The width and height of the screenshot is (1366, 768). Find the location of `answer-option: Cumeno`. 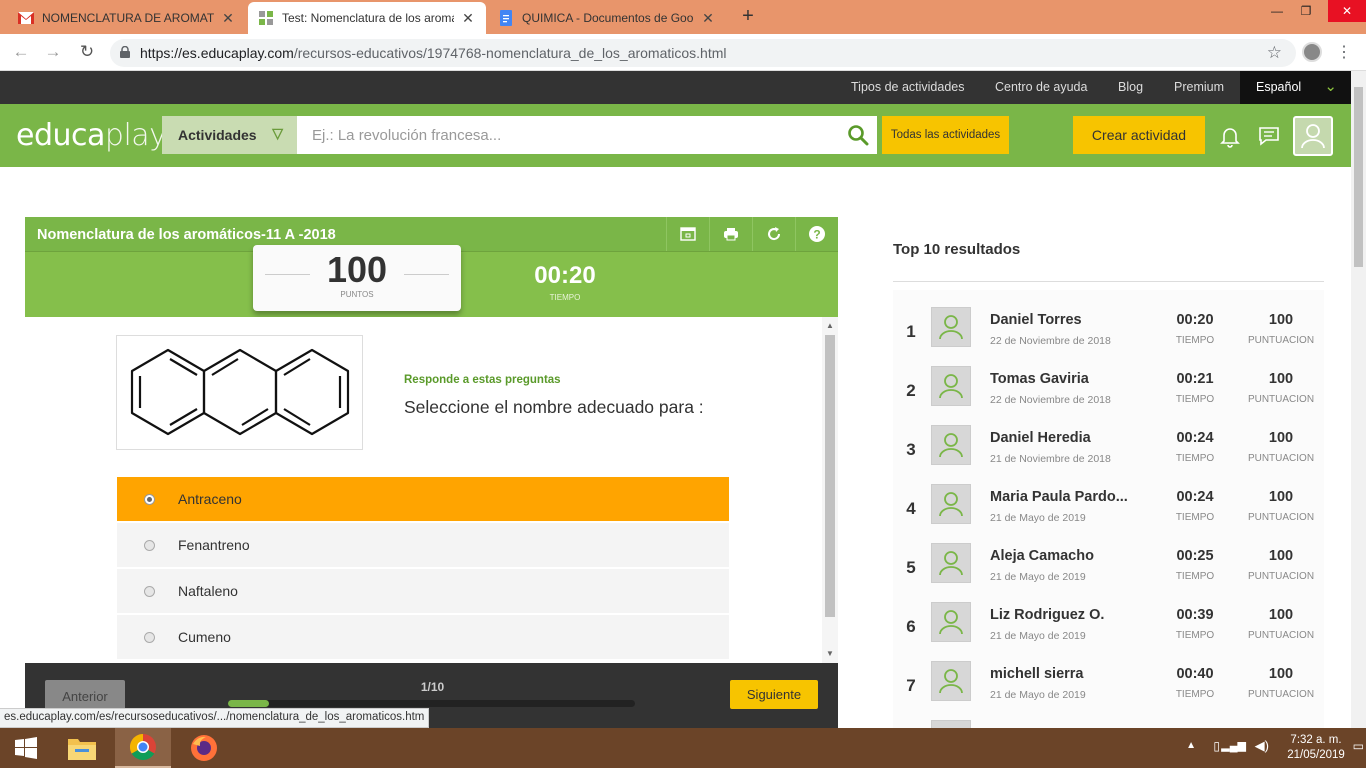

answer-option: Cumeno is located at coordinates (423, 637).